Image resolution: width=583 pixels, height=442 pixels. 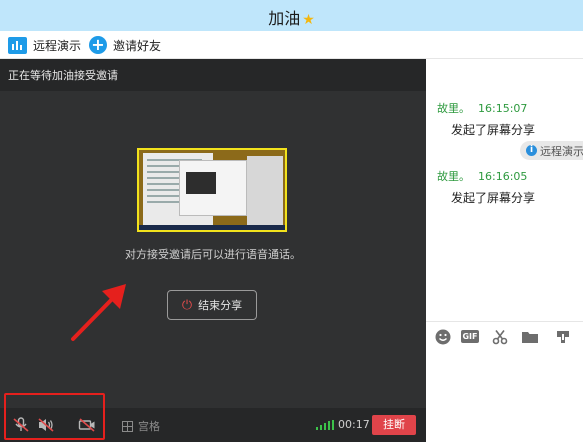 What do you see at coordinates (470, 336) in the screenshot?
I see `gif-icon: GIF` at bounding box center [470, 336].